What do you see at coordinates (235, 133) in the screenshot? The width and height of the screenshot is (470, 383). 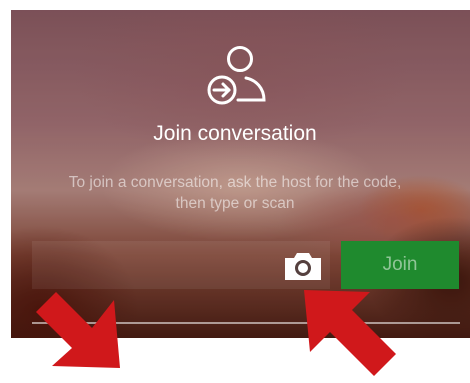 I see `page-title: Join conversation` at bounding box center [235, 133].